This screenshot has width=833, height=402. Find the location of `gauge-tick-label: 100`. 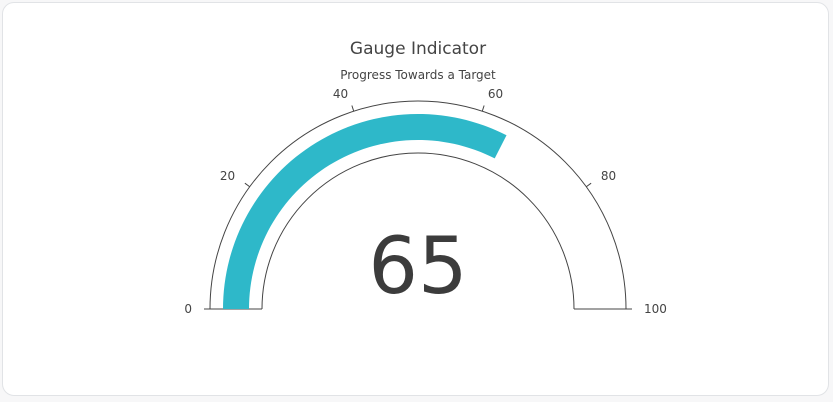

gauge-tick-label: 100 is located at coordinates (655, 309).